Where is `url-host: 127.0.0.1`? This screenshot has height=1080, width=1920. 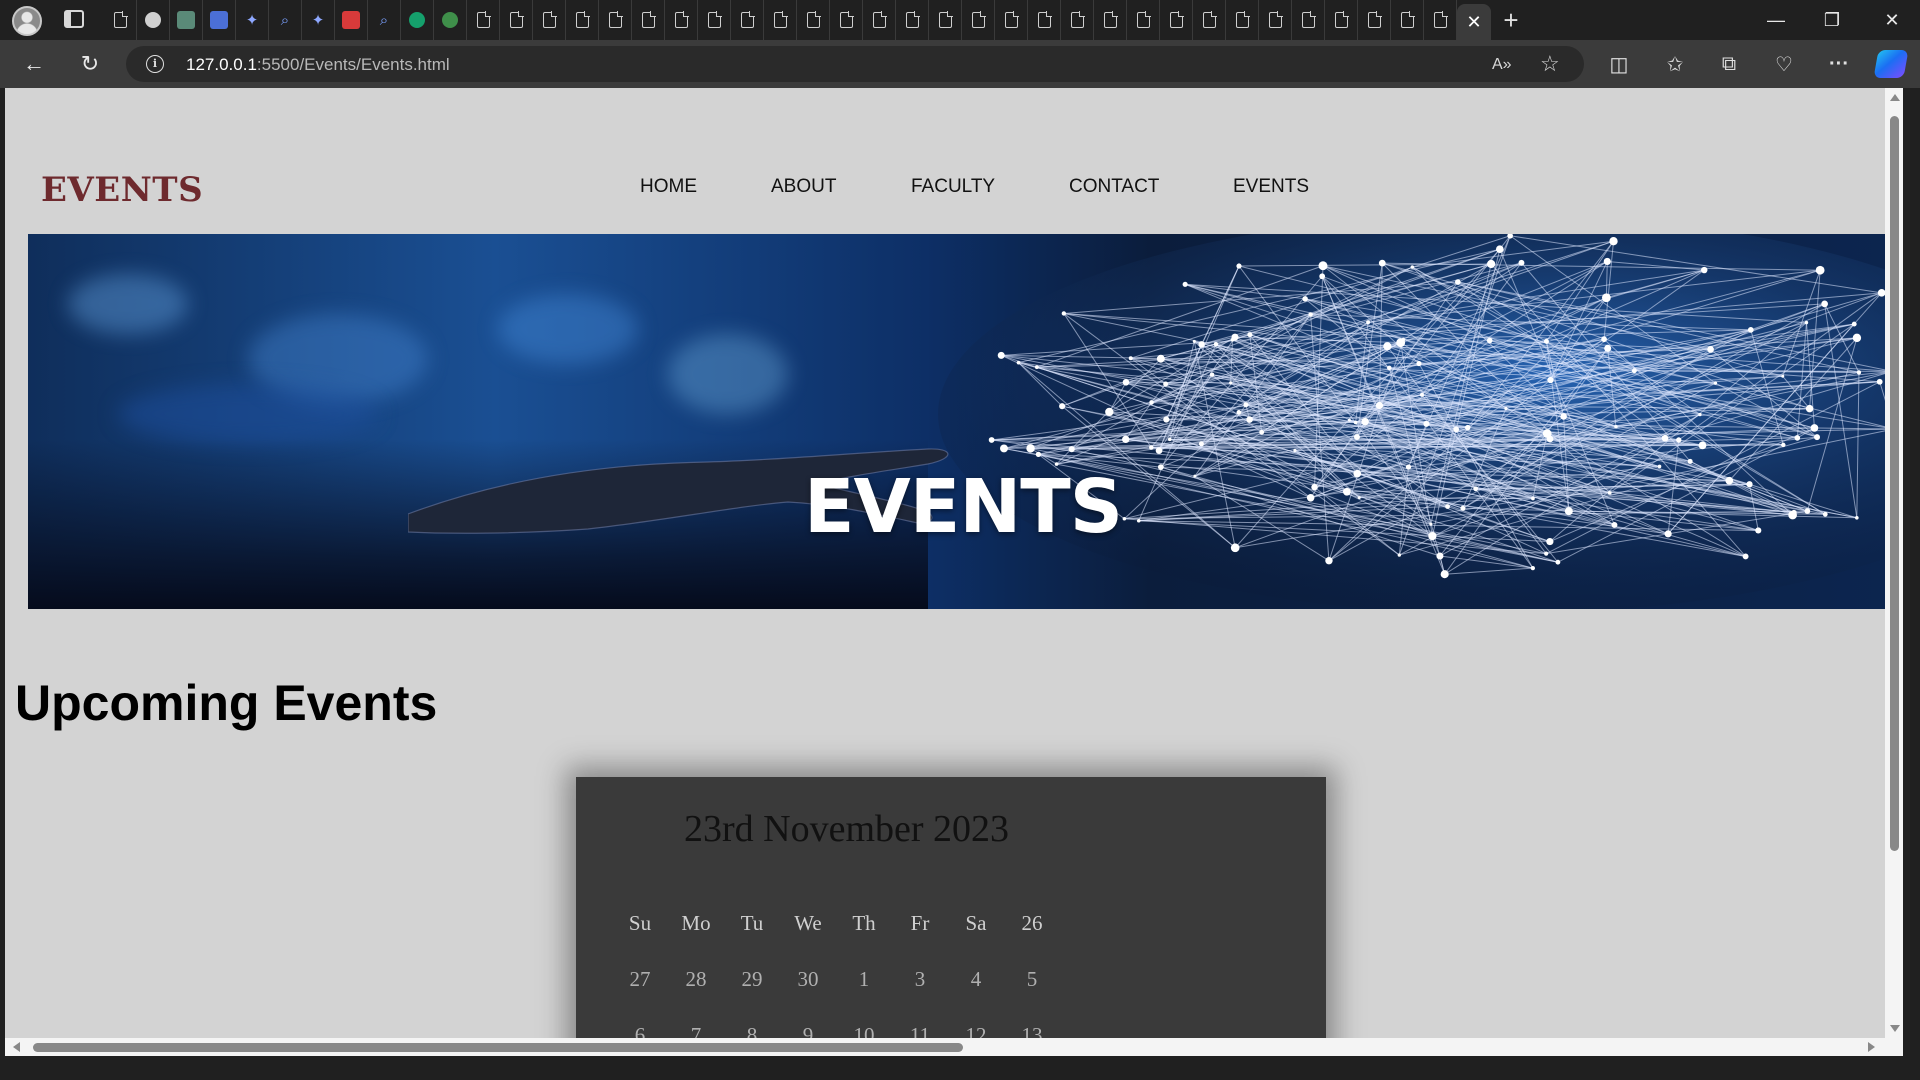
url-host: 127.0.0.1 is located at coordinates (221, 64).